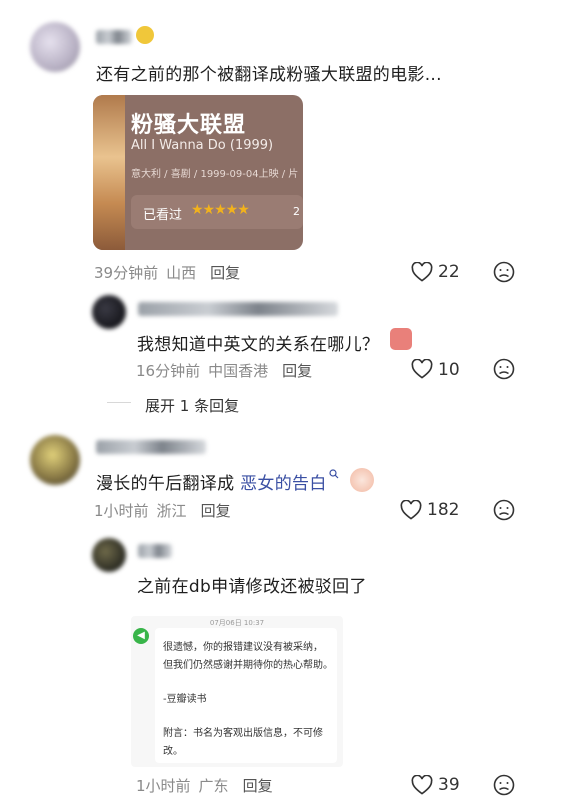 This screenshot has width=574, height=800. I want to click on comment-meta: 16分钟前 中国香港 回复, so click(224, 370).